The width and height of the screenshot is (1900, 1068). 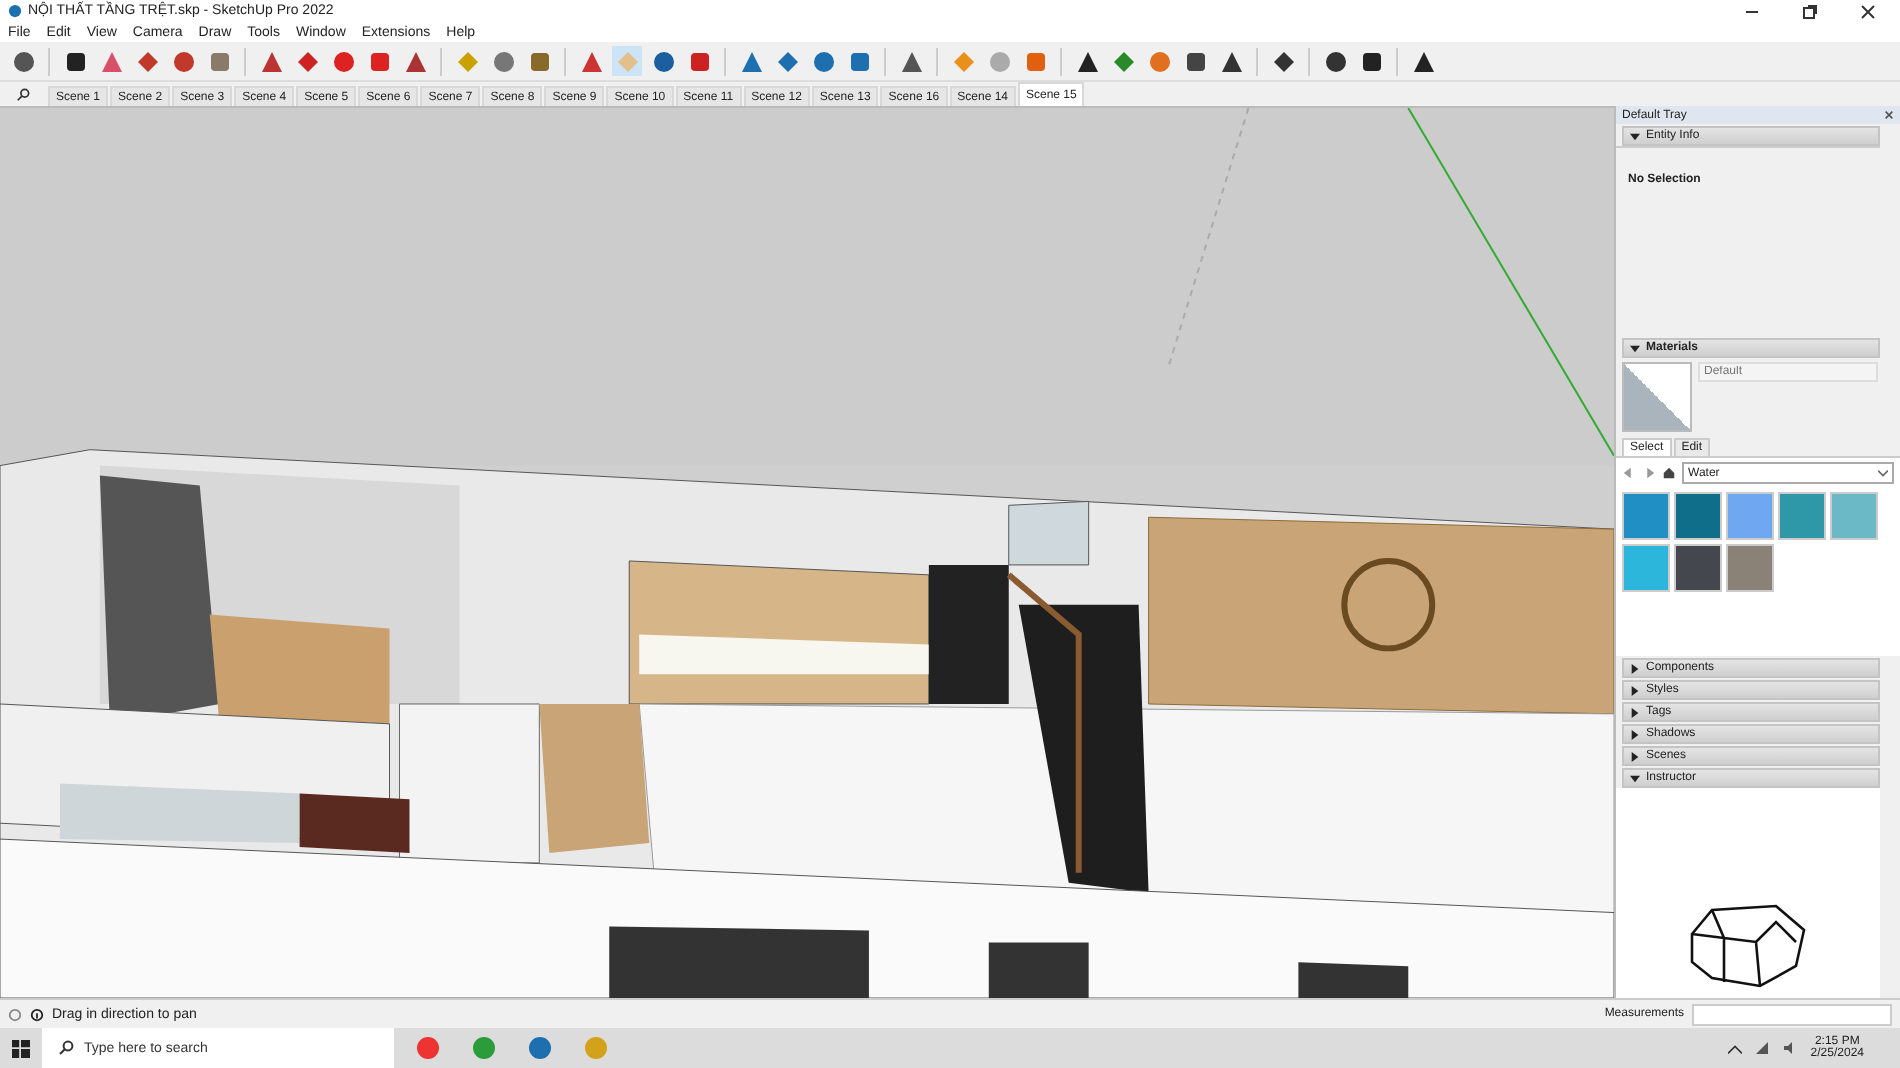 I want to click on forward-arrow-icon, so click(x=1649, y=473).